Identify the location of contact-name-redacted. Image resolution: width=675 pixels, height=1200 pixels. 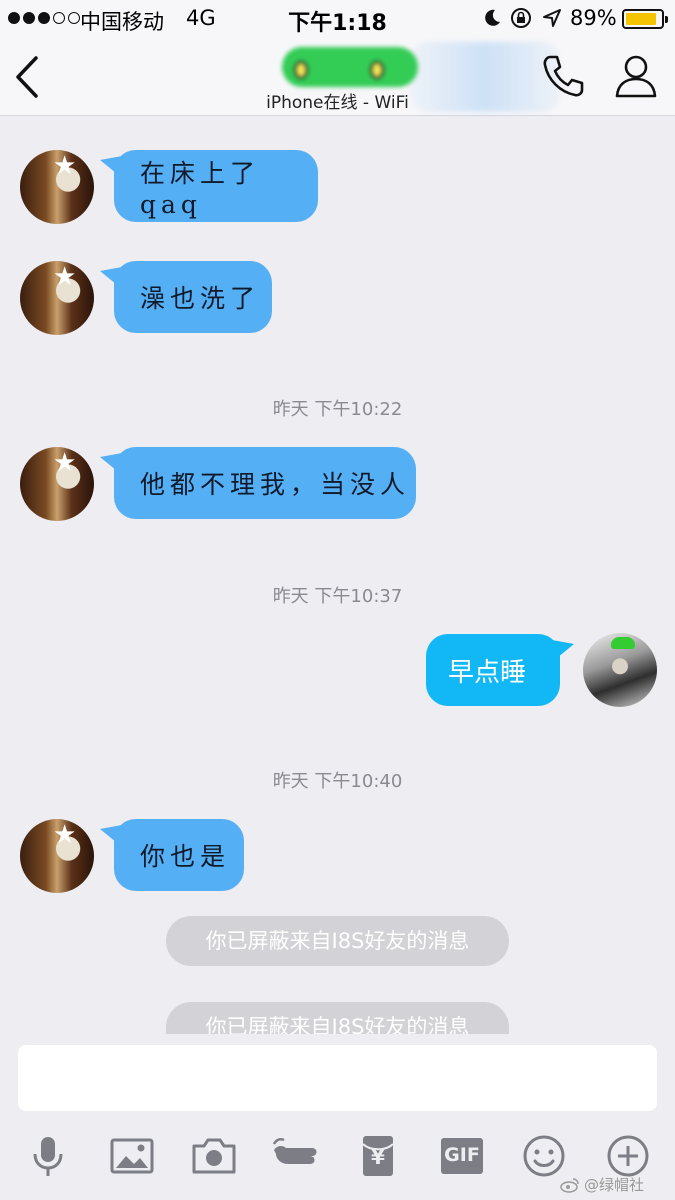
(350, 67).